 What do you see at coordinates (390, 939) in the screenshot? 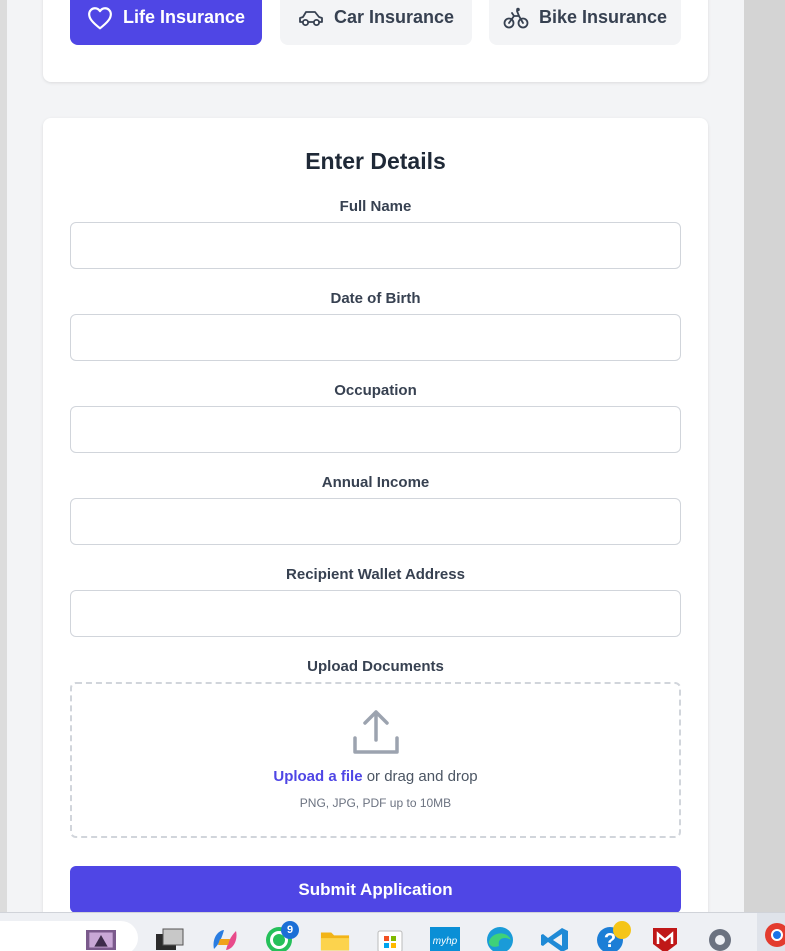
I see `microsoft-store-icon` at bounding box center [390, 939].